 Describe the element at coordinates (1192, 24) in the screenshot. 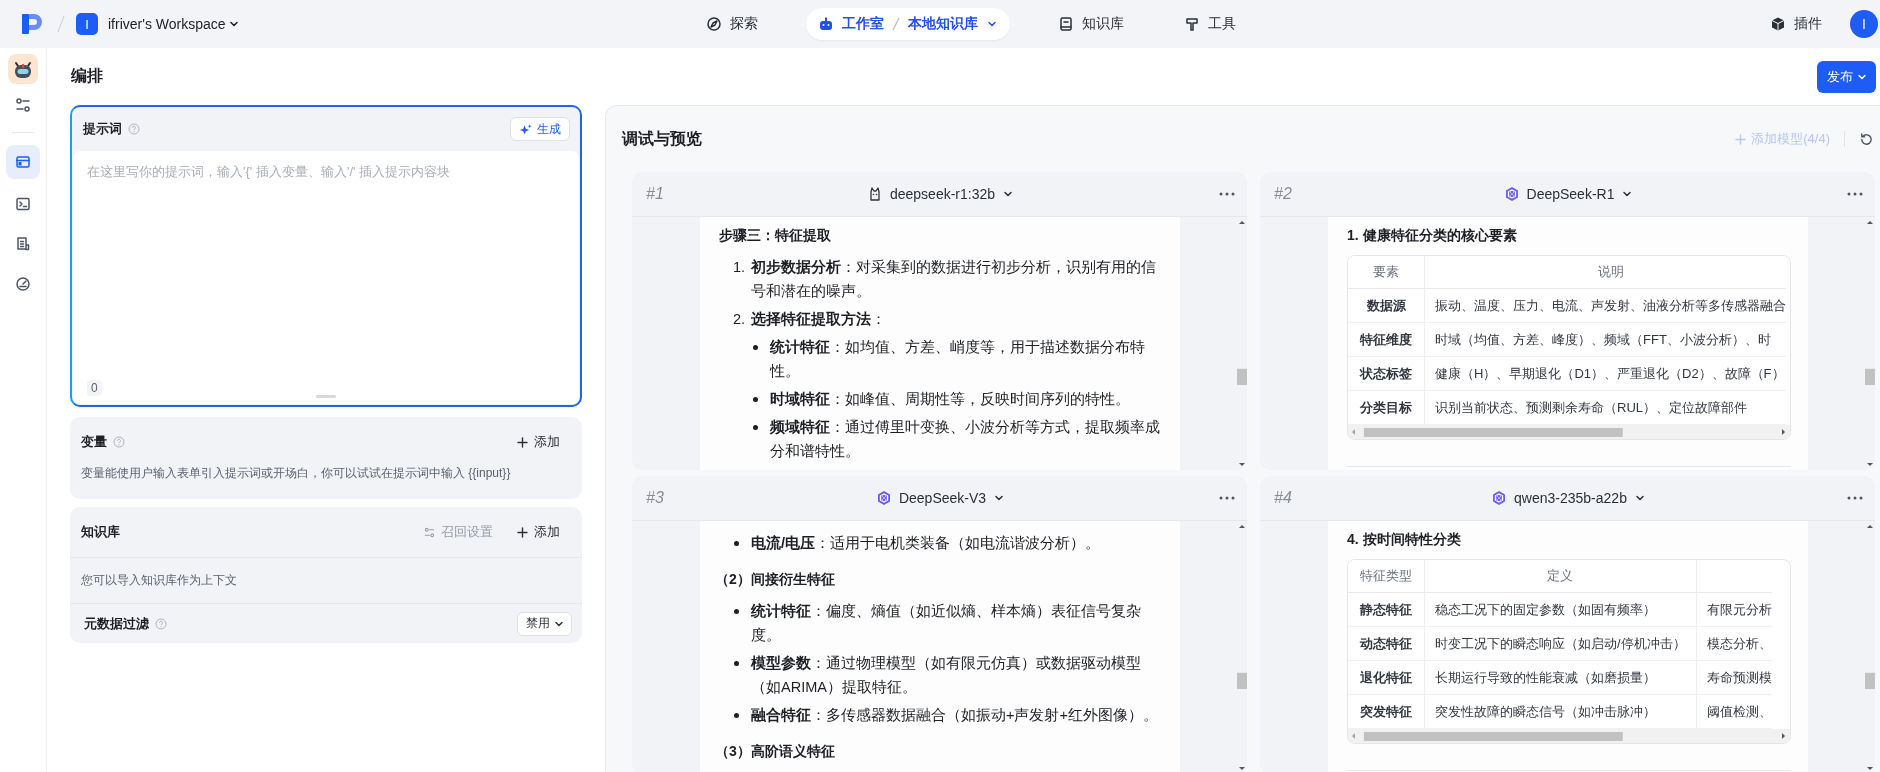

I see `hammer-icon` at that location.